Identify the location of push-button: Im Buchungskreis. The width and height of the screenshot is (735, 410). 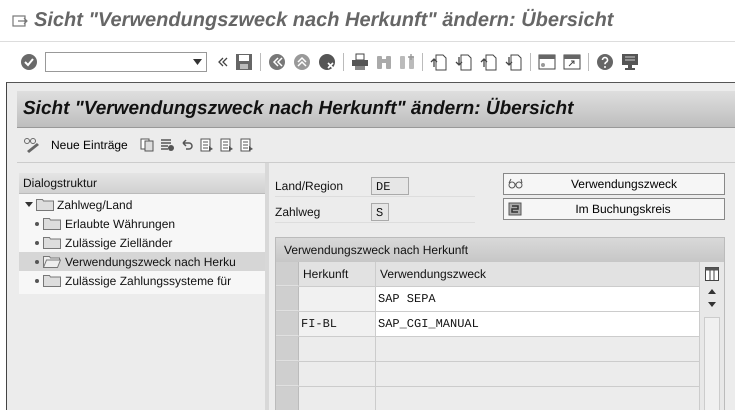
(614, 209).